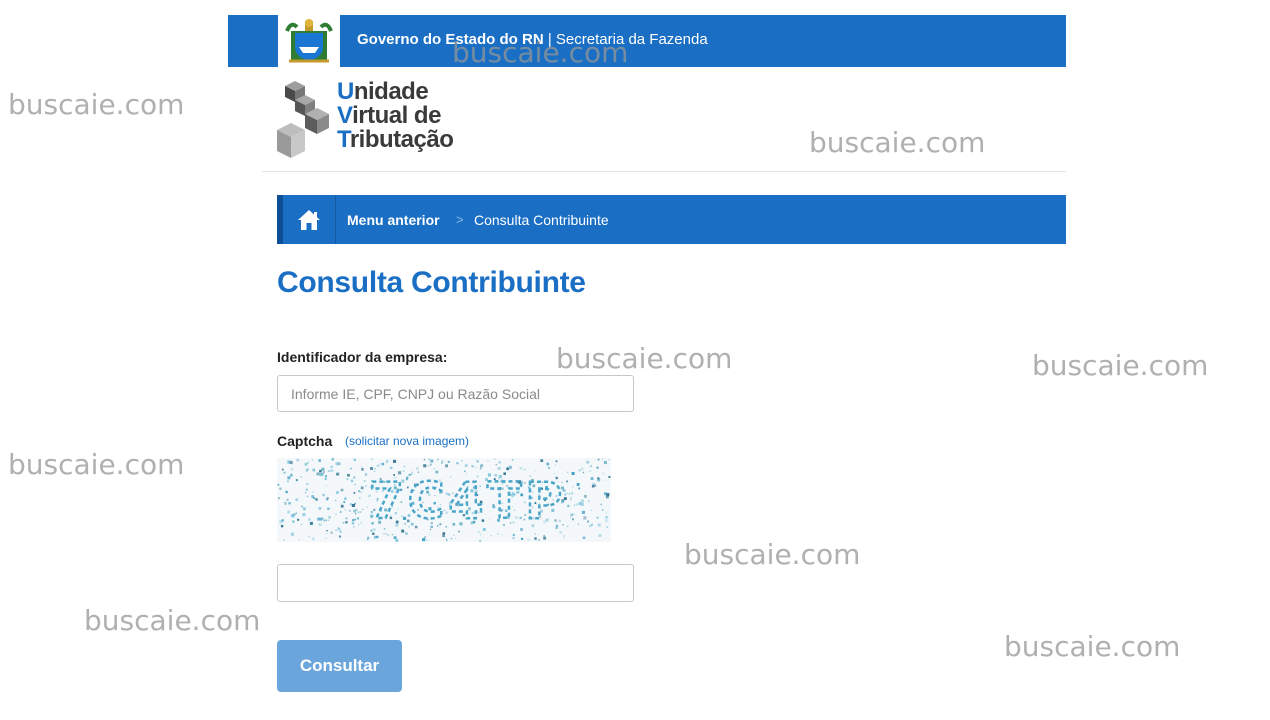 This screenshot has width=1270, height=720. I want to click on captcha-text: 7C4TP, so click(467, 501).